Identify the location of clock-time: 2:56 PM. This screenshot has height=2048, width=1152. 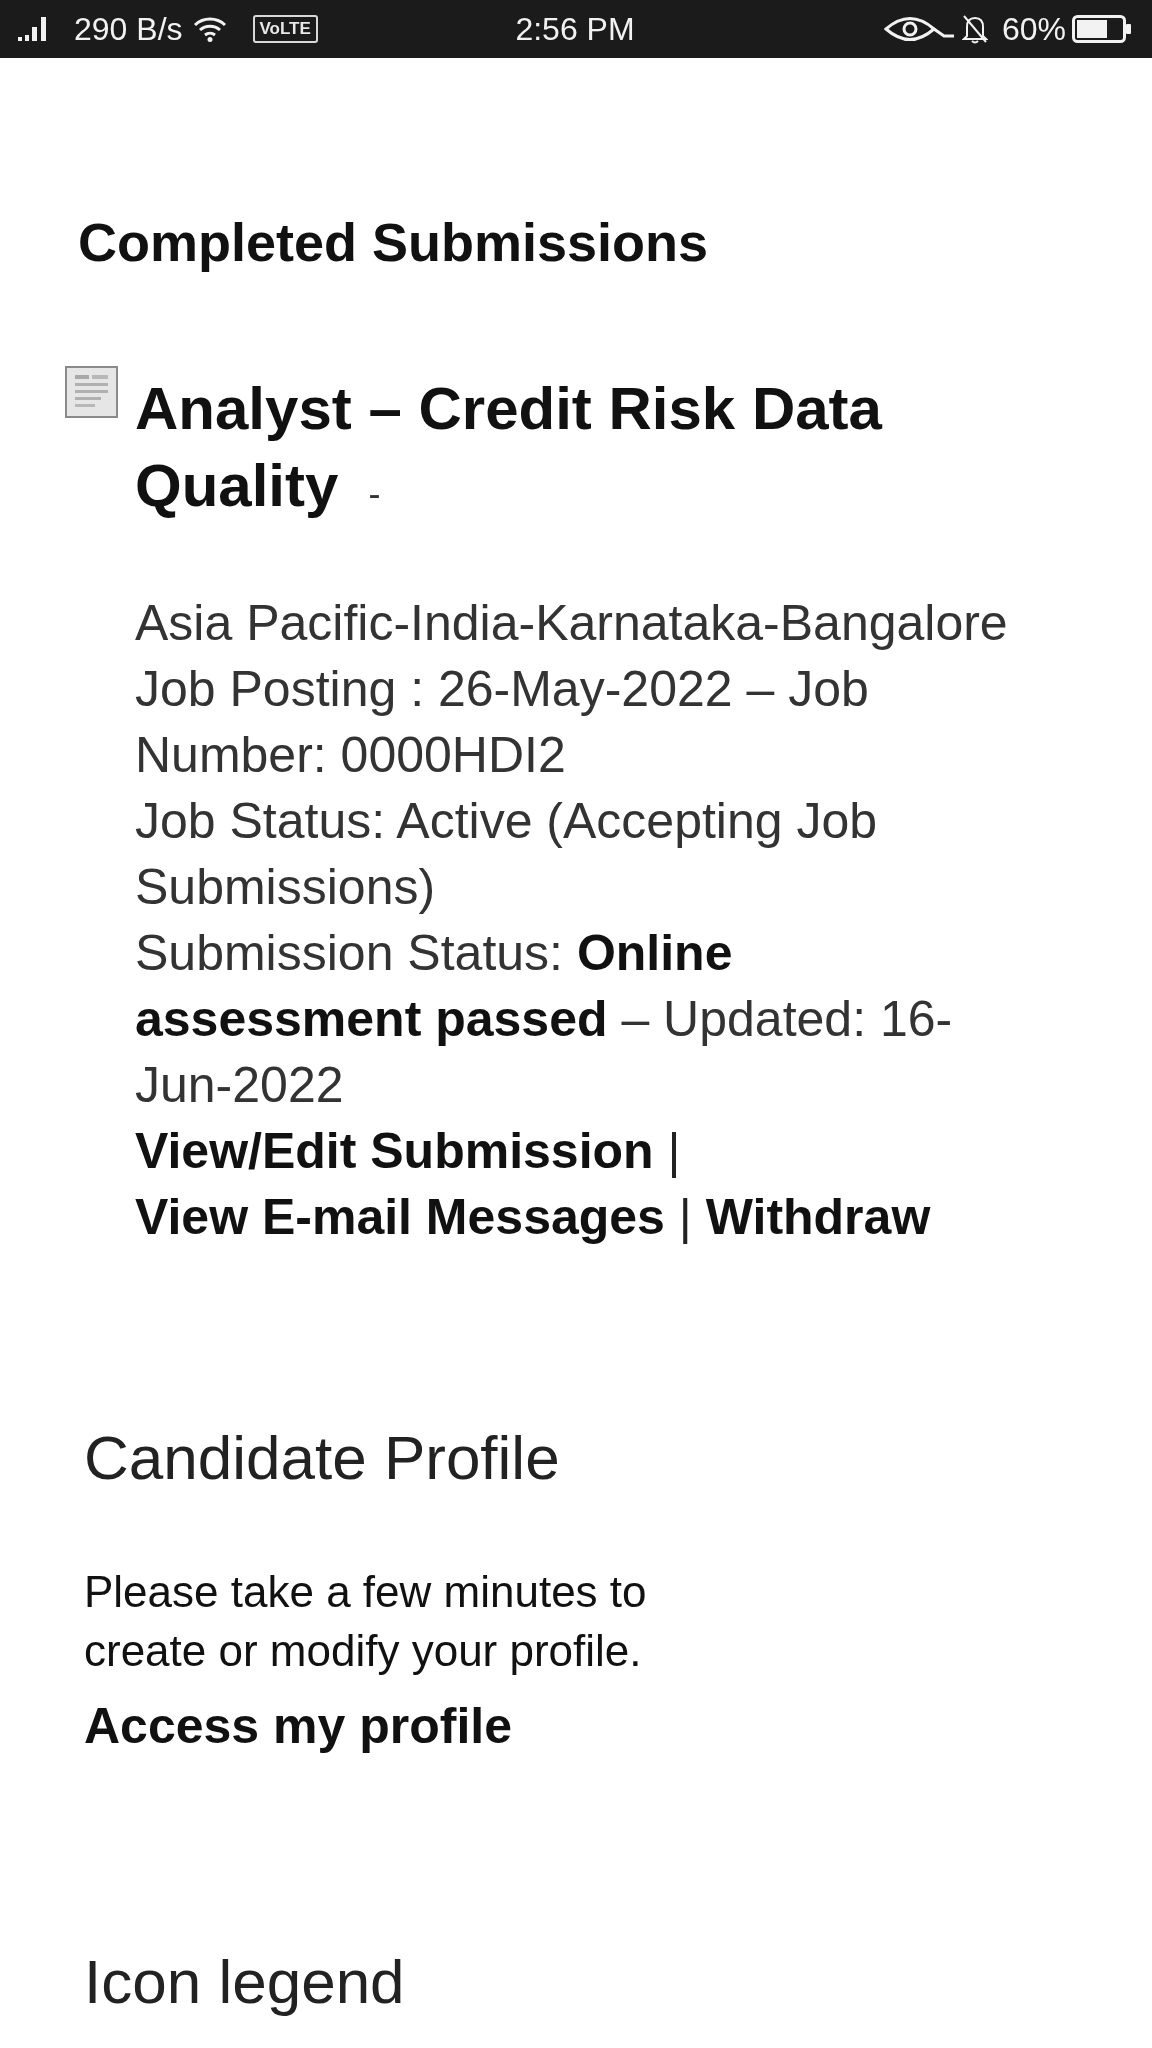
(575, 29).